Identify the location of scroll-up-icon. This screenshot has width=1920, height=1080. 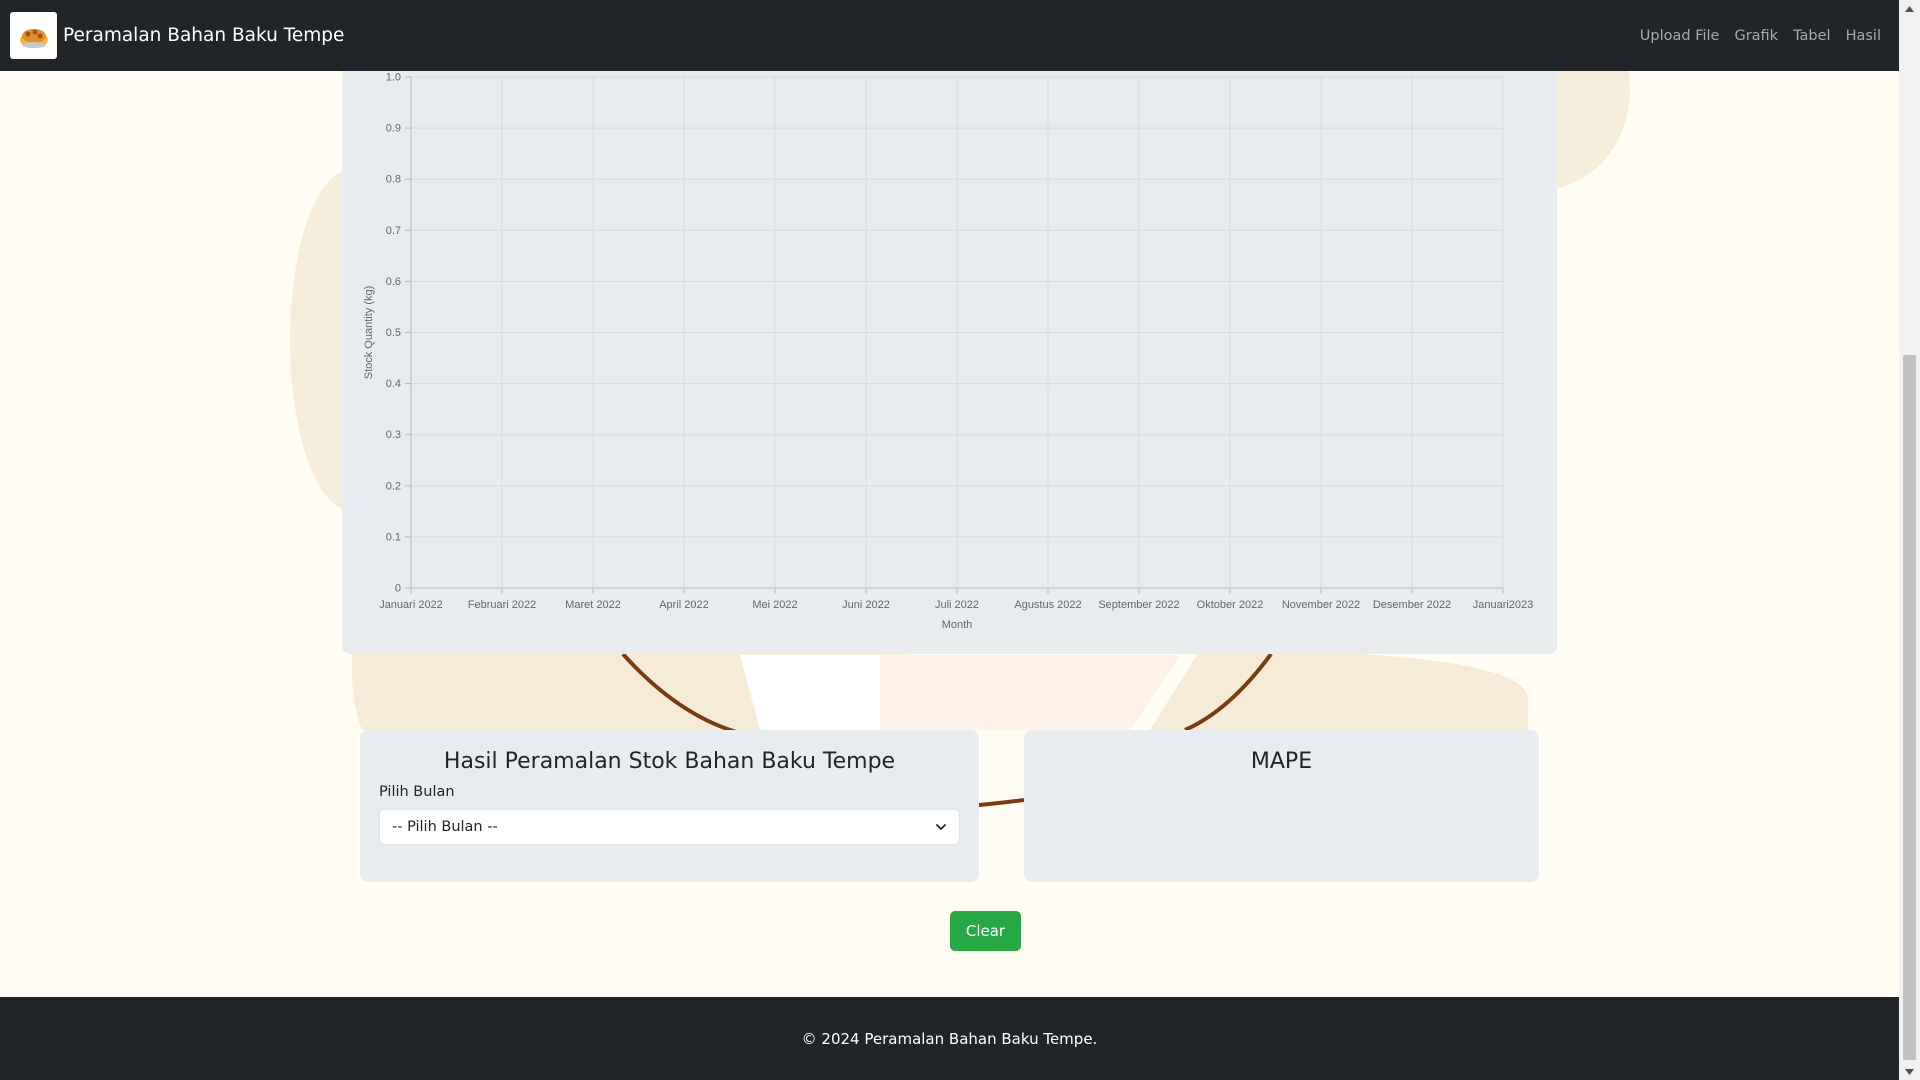
(1909, 8).